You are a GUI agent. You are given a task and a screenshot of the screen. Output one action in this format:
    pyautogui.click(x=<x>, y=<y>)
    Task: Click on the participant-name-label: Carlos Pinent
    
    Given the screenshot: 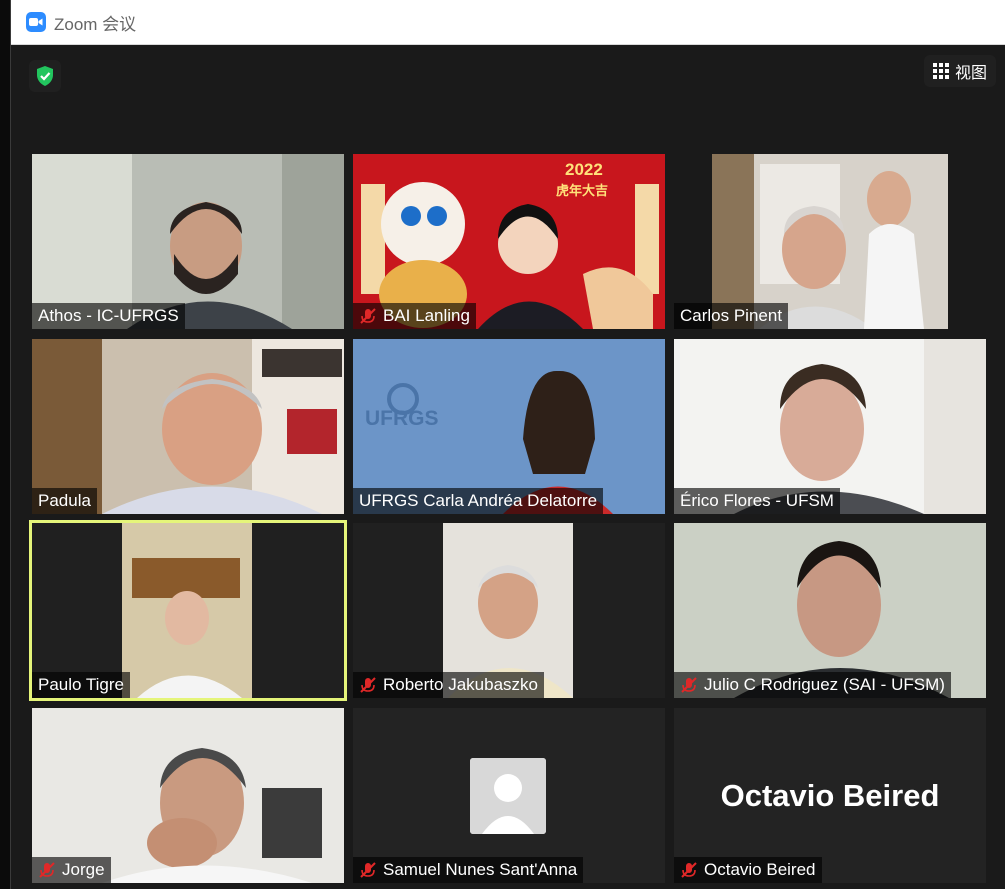 What is the action you would take?
    pyautogui.click(x=731, y=316)
    